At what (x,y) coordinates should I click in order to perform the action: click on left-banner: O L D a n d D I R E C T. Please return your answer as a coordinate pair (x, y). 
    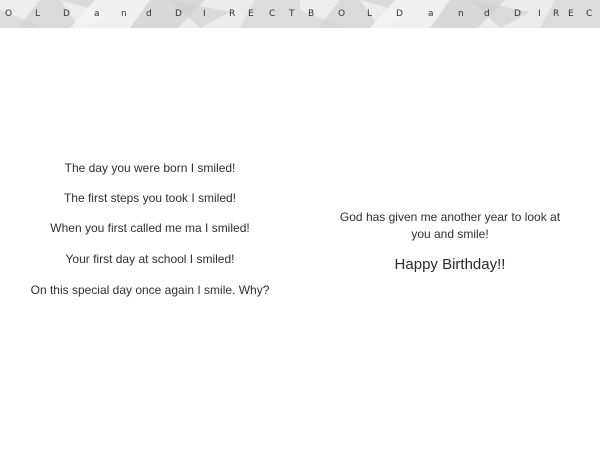
    Looking at the image, I should click on (150, 14).